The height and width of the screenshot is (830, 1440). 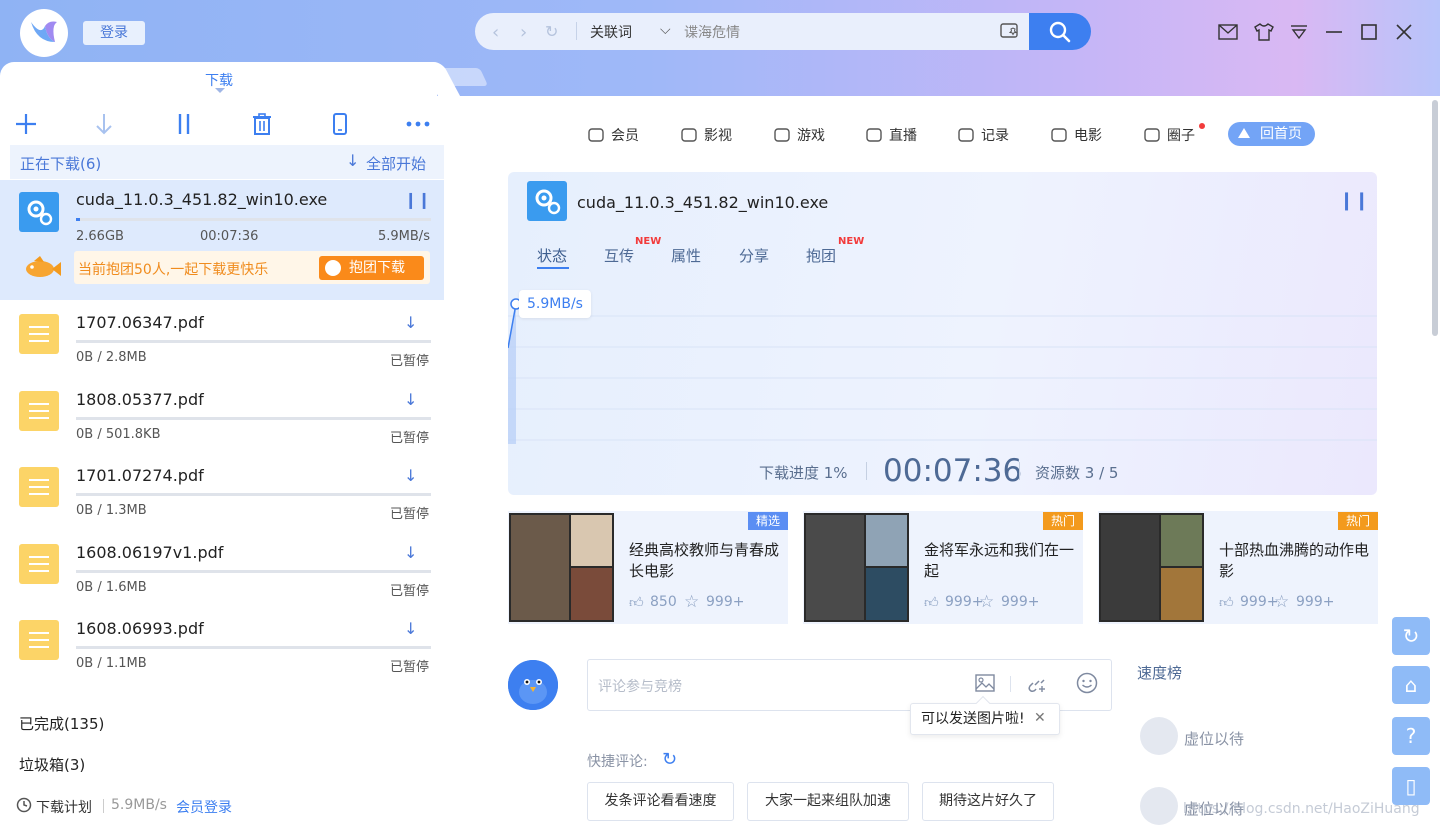 What do you see at coordinates (523, 32) in the screenshot?
I see `forward-arrow-icon: ›` at bounding box center [523, 32].